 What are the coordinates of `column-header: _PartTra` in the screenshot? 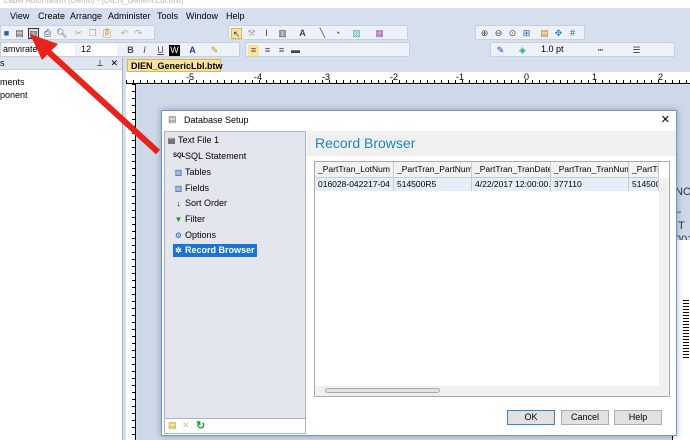 It's located at (644, 169).